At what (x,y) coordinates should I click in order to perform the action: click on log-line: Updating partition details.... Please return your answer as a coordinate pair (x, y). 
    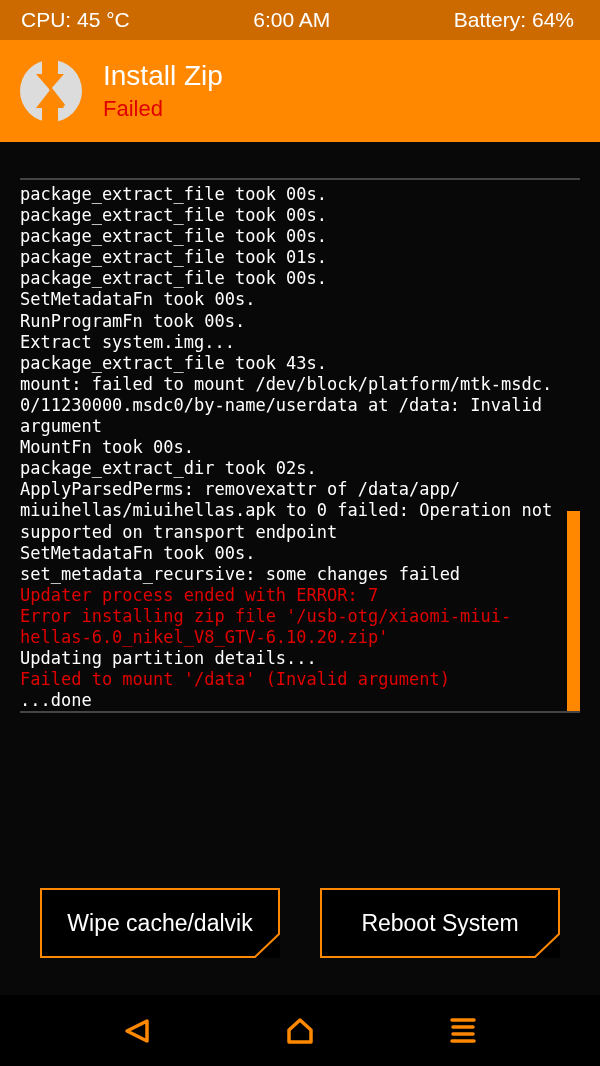
    Looking at the image, I should click on (169, 659).